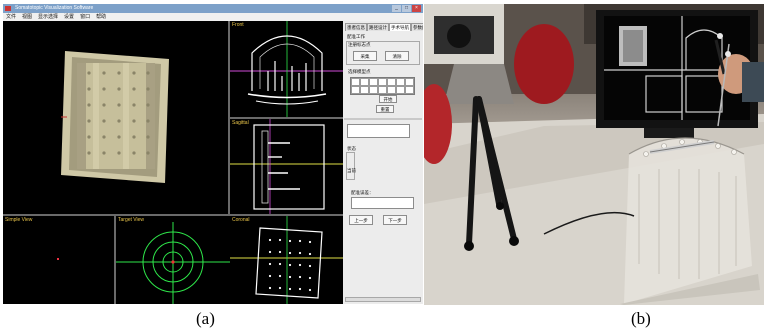 The width and height of the screenshot is (767, 333). What do you see at coordinates (101, 17) in the screenshot?
I see `menu-help: 帮助` at bounding box center [101, 17].